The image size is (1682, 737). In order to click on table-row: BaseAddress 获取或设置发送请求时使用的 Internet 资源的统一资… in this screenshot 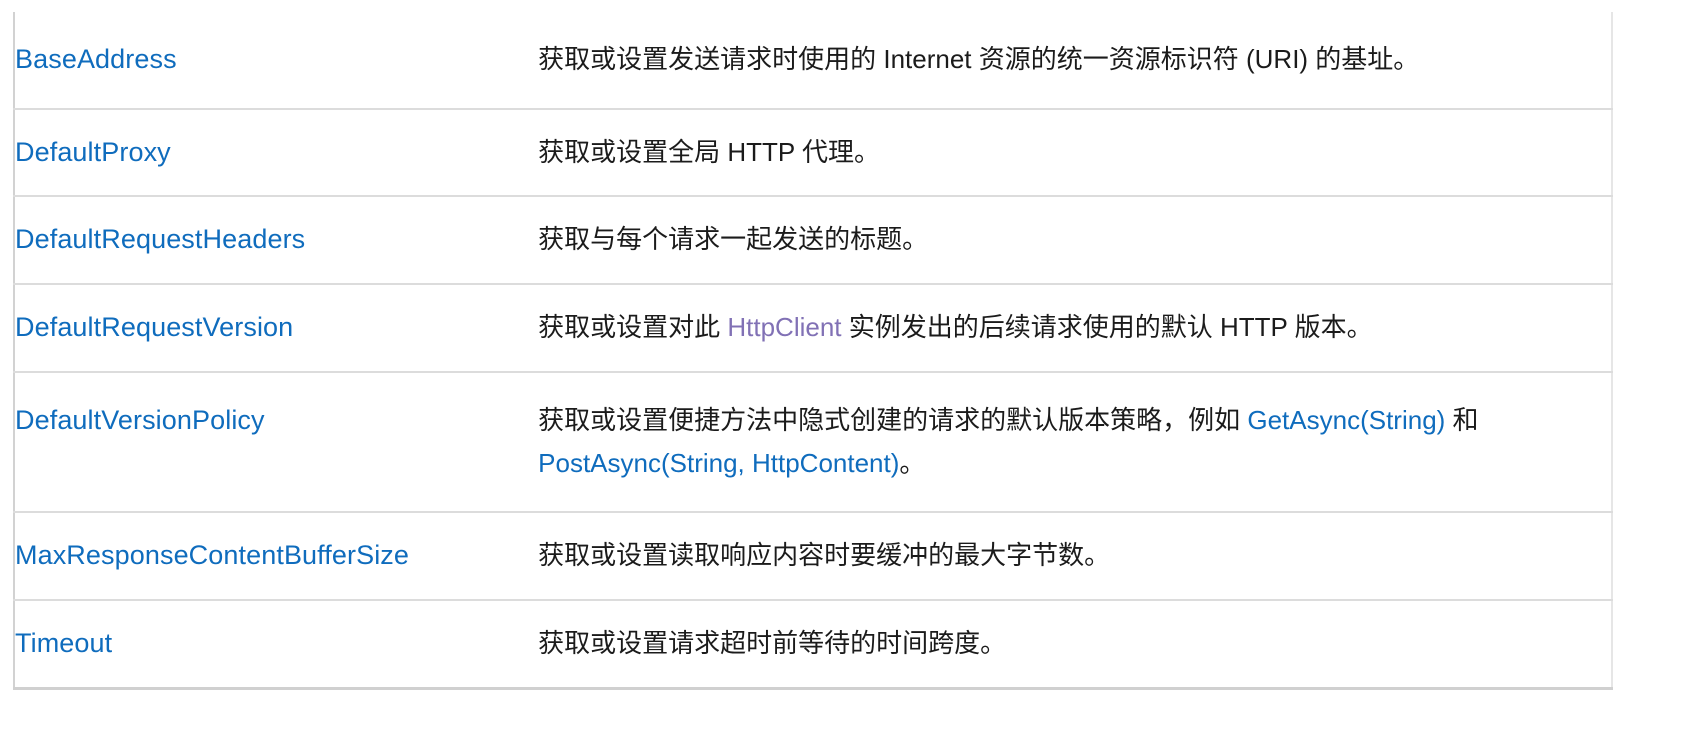, I will do `click(813, 60)`.